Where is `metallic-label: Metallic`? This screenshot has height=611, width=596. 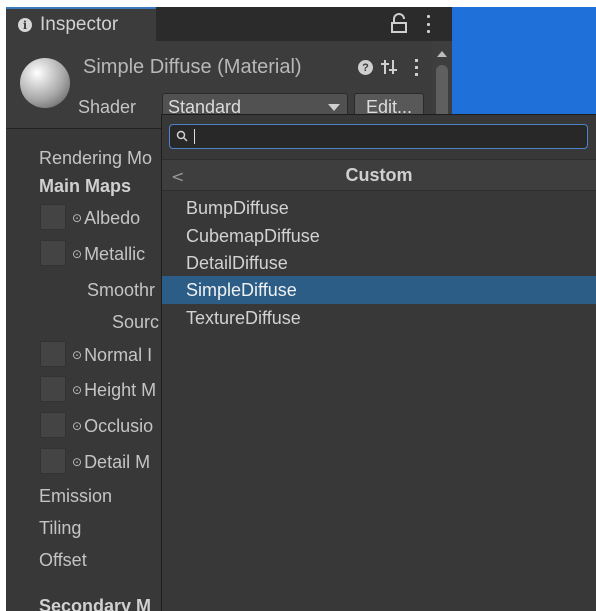 metallic-label: Metallic is located at coordinates (115, 254).